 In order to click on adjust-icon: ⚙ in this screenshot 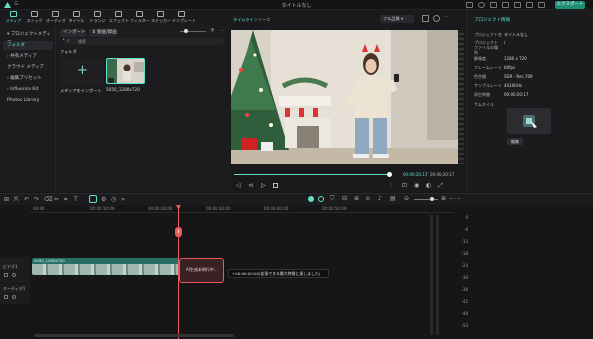, I will do `click(103, 199)`.